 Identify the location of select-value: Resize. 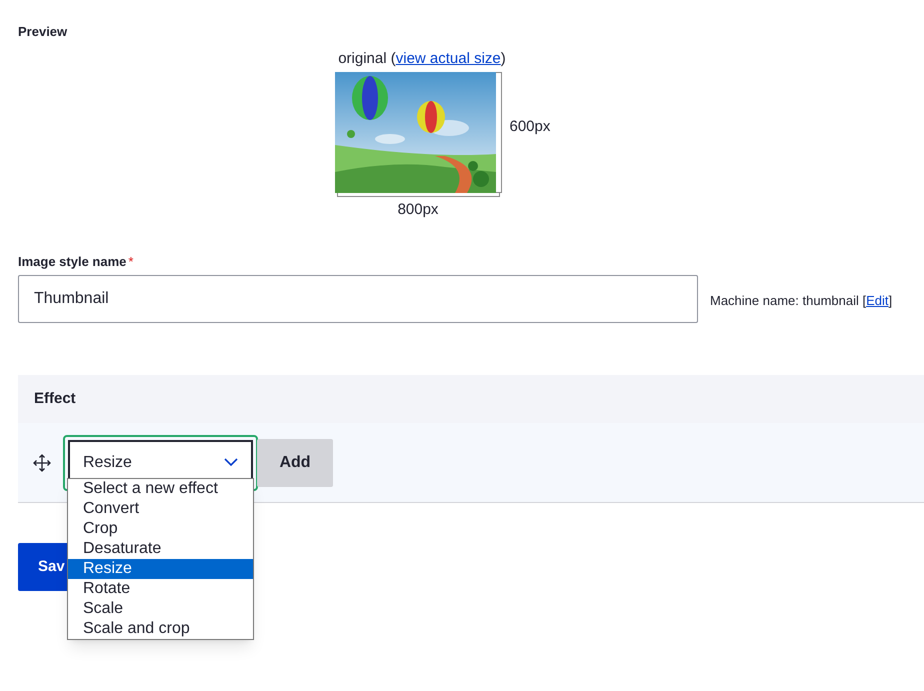
(107, 462).